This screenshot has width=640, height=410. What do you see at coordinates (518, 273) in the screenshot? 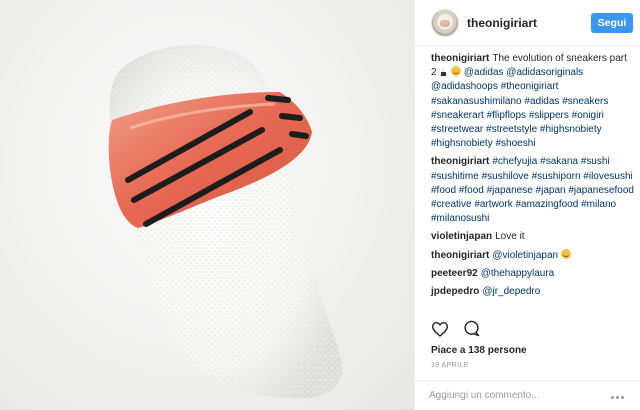
I see `comment-text: @thehappylaura` at bounding box center [518, 273].